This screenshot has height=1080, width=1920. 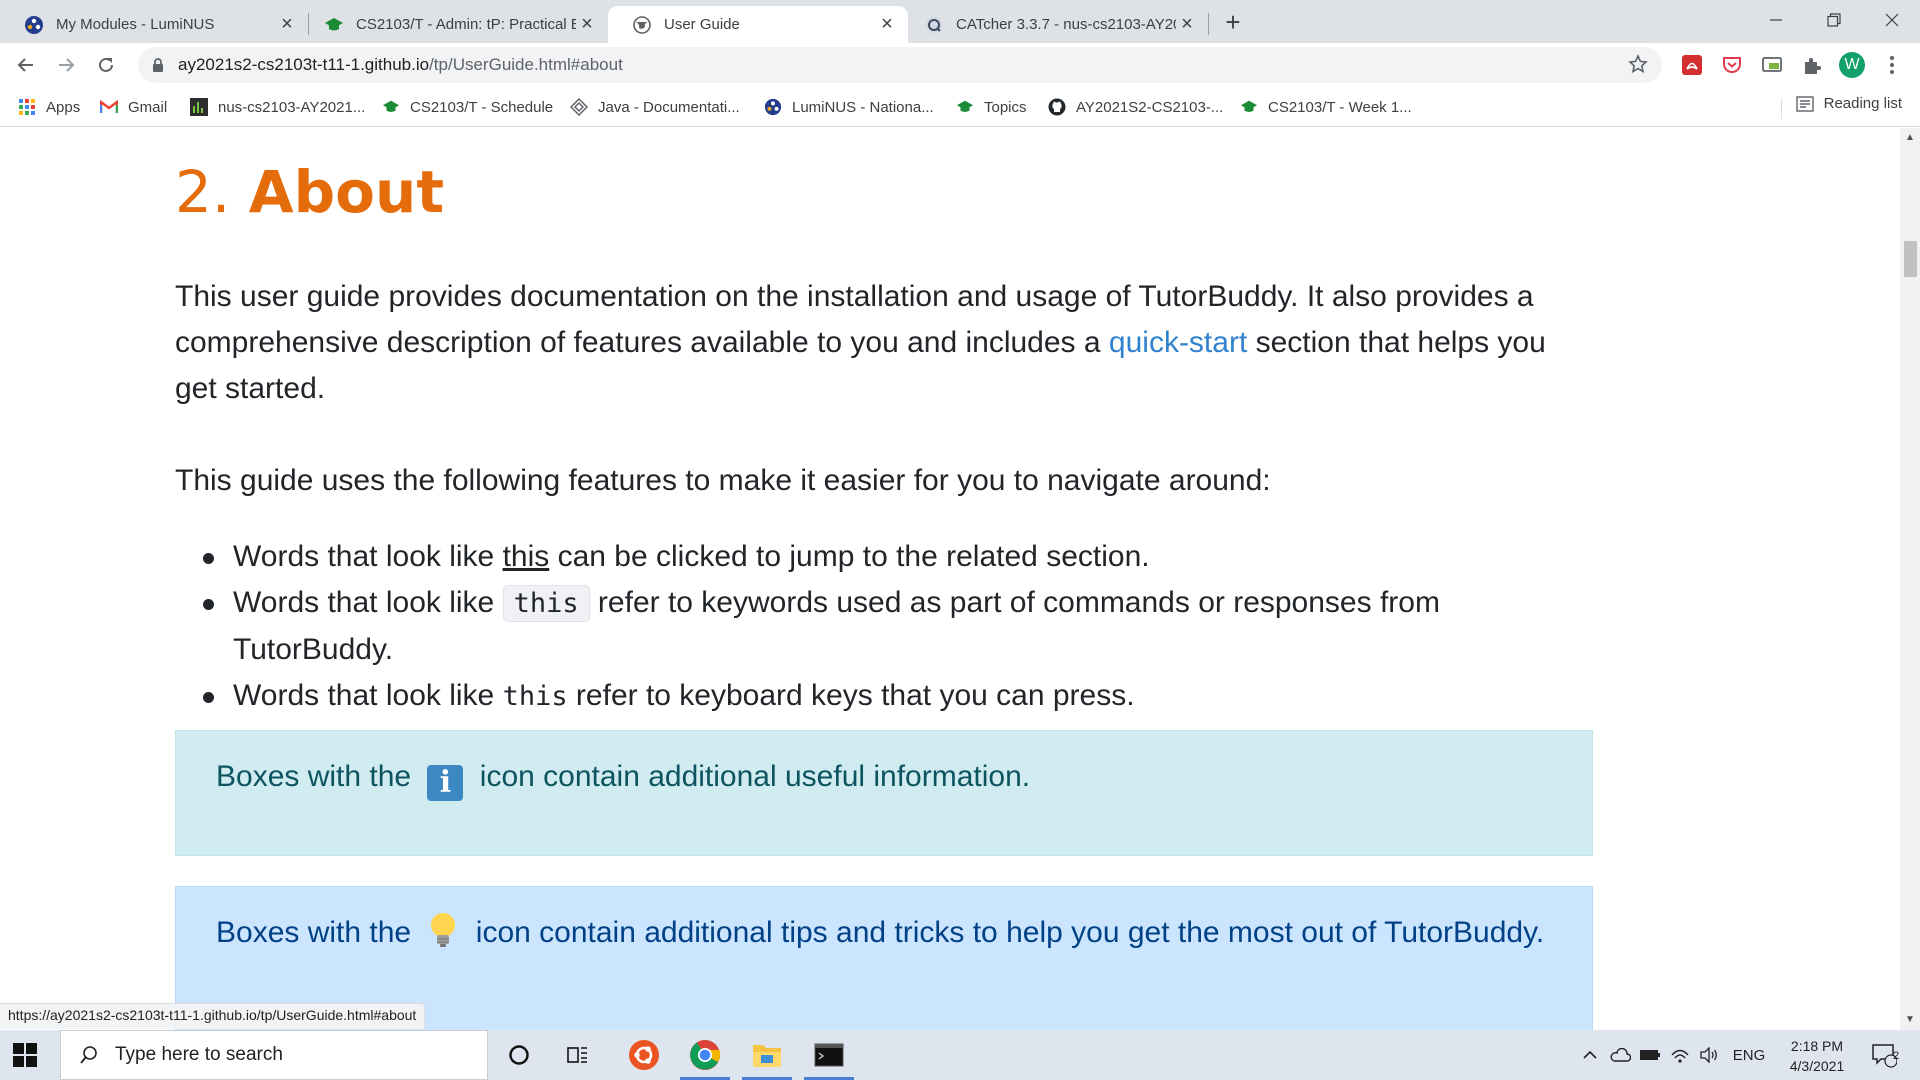 I want to click on wifi-icon, so click(x=1680, y=1055).